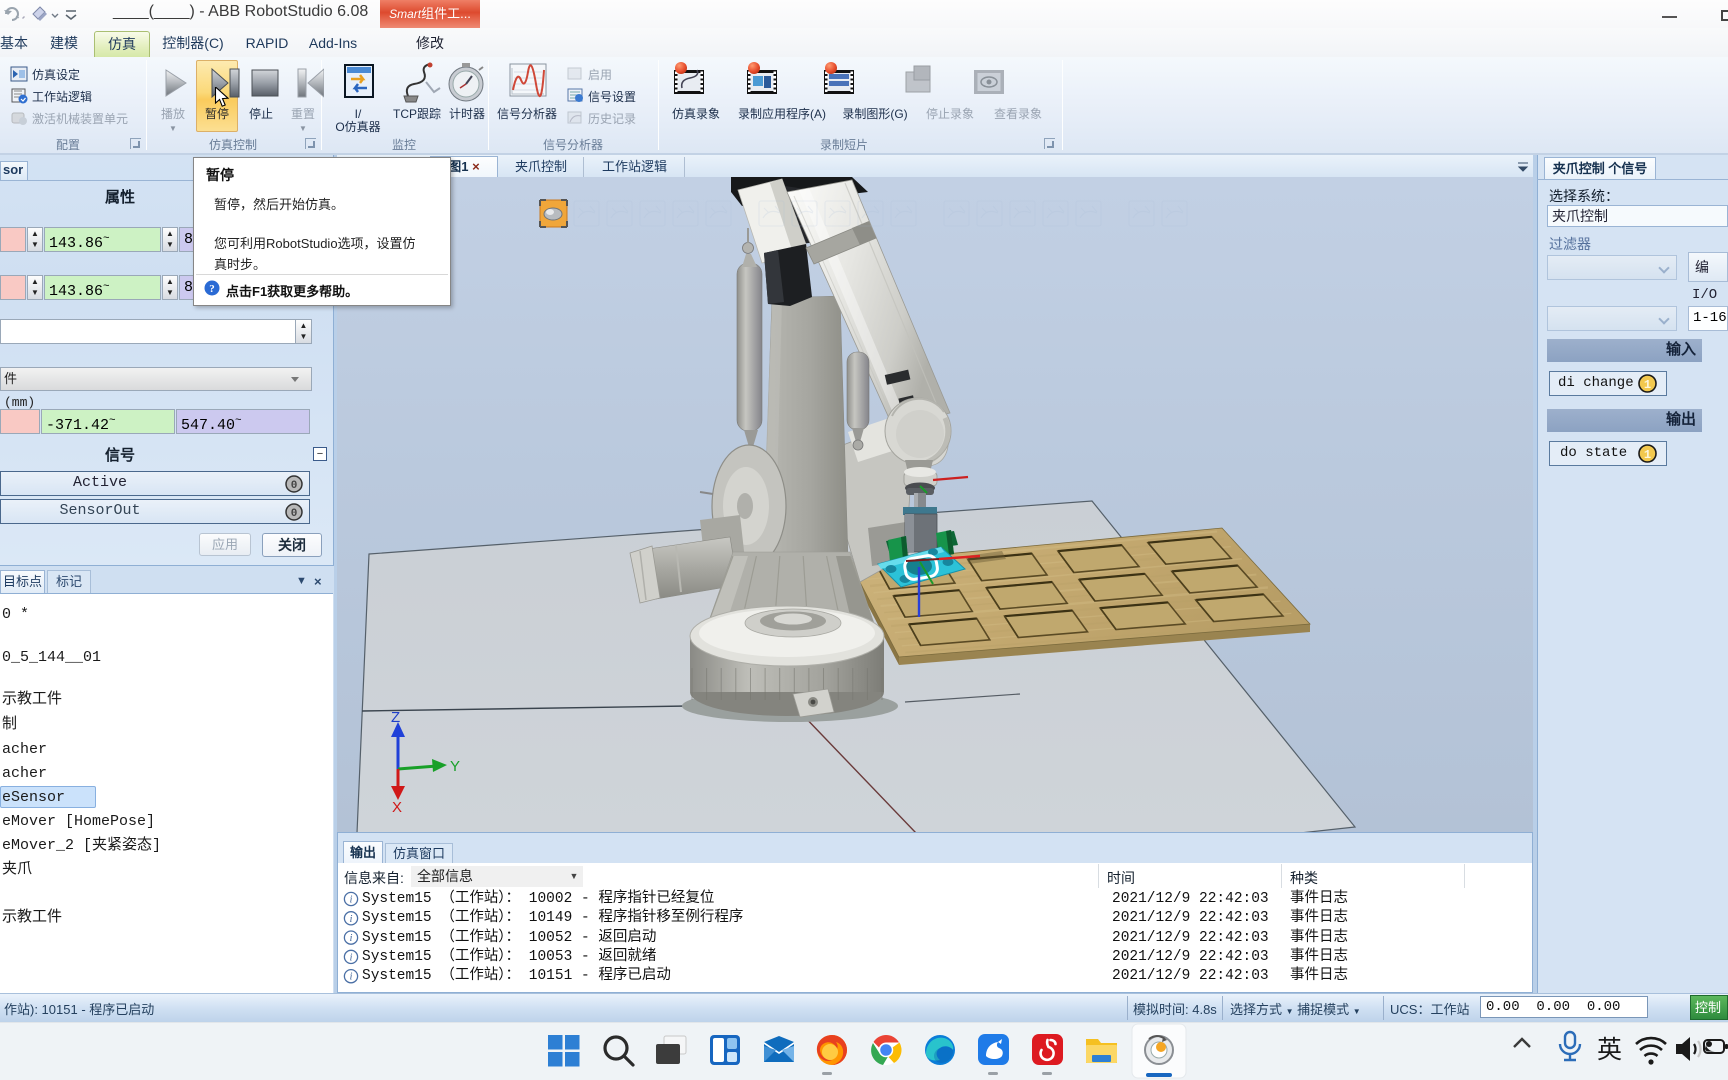 The image size is (1728, 1080). Describe the element at coordinates (1609, 1050) in the screenshot. I see `svg-text: 英` at that location.